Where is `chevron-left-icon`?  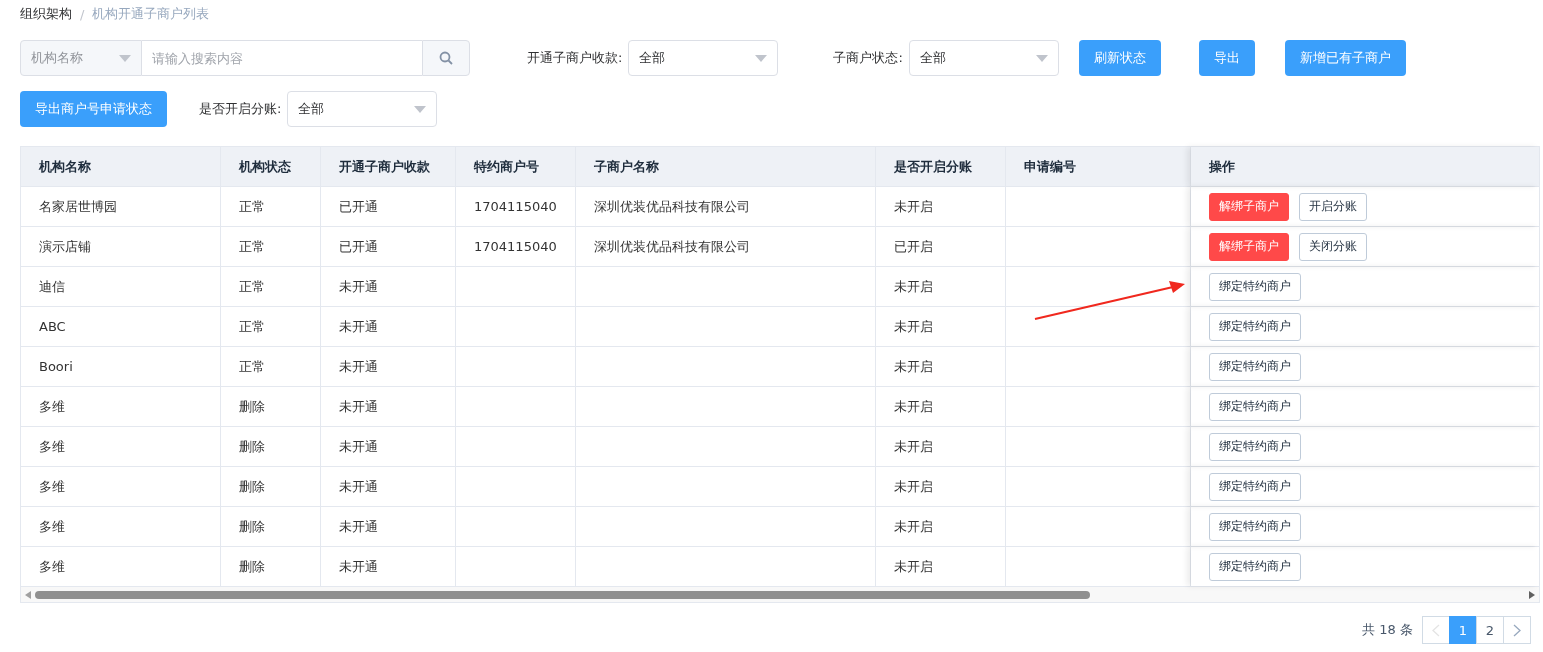 chevron-left-icon is located at coordinates (1436, 630).